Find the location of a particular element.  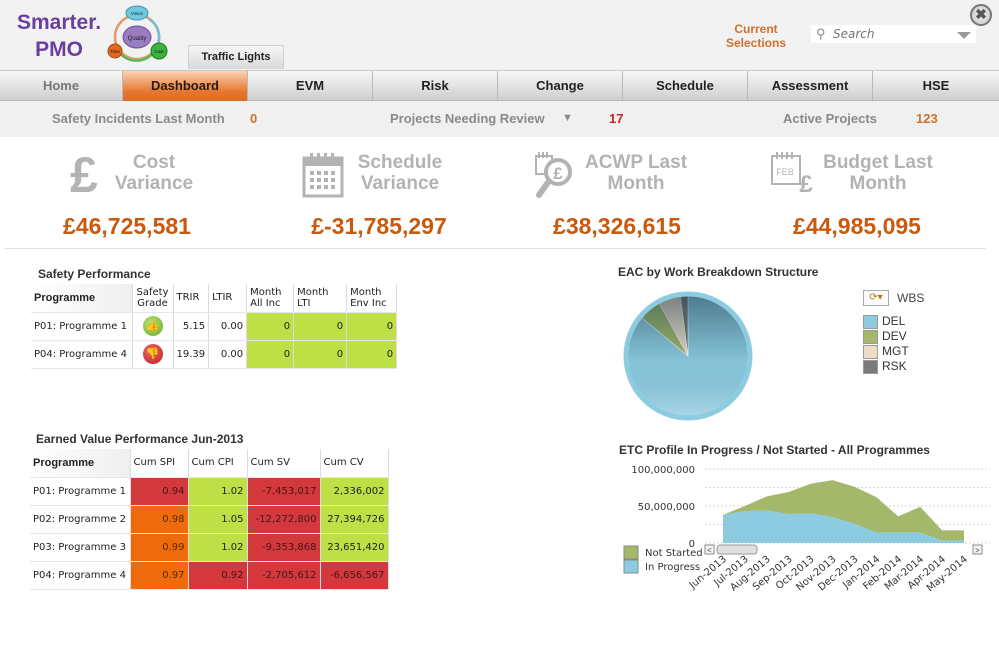

col-header: Month Env Inc is located at coordinates (372, 298).